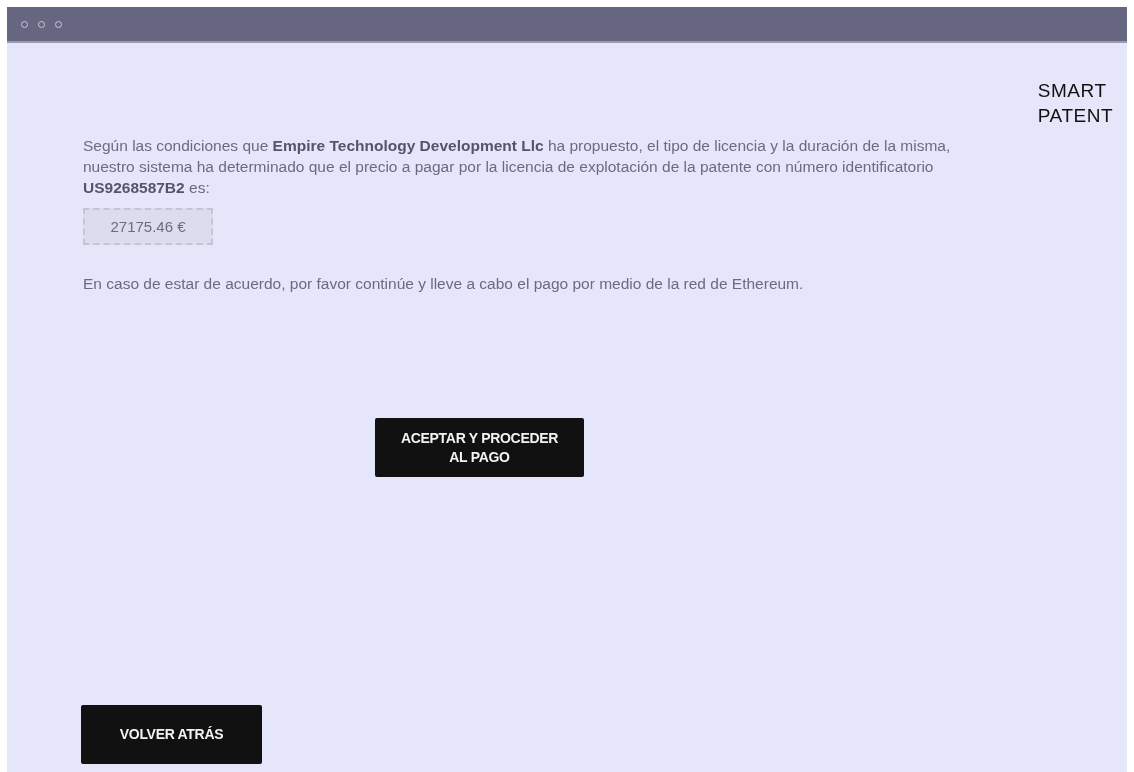 Image resolution: width=1134 pixels, height=772 pixels. What do you see at coordinates (444, 284) in the screenshot?
I see `payment-note: En caso de estar de acuerdo, por favor continúe y lleve a cabo el pago por medio de la red de Ethereum.` at bounding box center [444, 284].